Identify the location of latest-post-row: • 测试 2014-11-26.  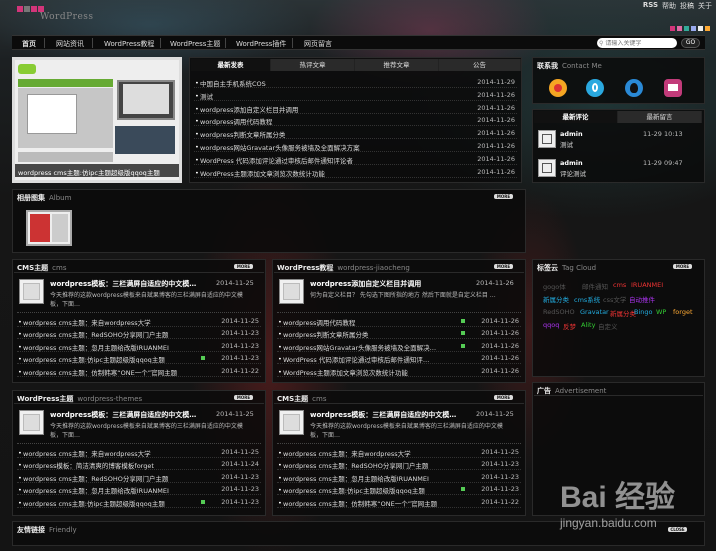
(355, 95).